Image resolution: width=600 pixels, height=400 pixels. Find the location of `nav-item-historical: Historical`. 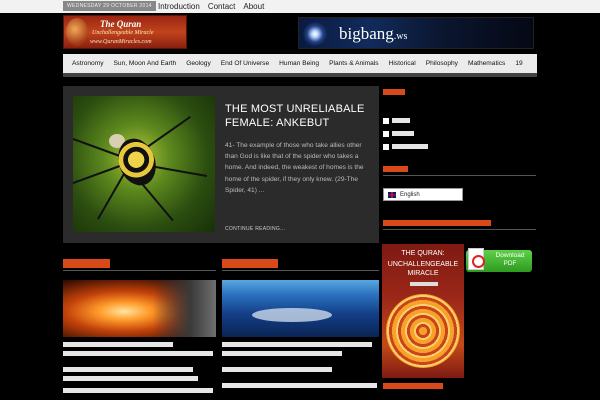

nav-item-historical: Historical is located at coordinates (402, 63).